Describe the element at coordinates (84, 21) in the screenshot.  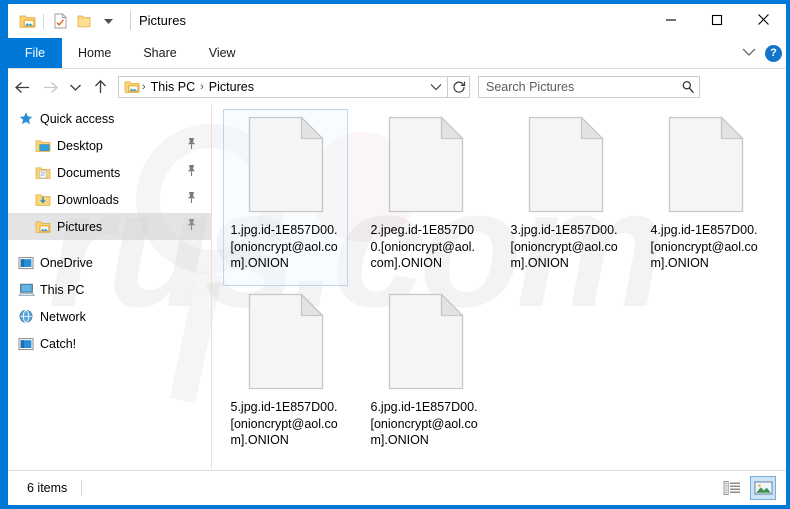
I see `new-folder-icon` at that location.